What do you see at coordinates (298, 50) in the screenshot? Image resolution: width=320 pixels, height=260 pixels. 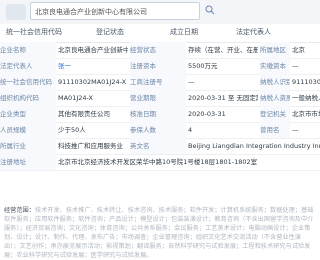 I see `row-value-3: 北京` at bounding box center [298, 50].